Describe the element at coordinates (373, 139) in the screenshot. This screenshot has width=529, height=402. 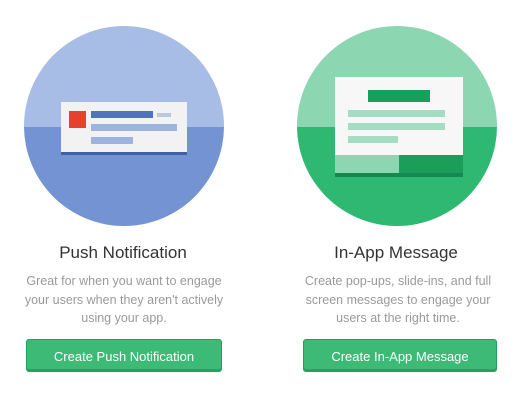
I see `modal-text-line-short` at that location.